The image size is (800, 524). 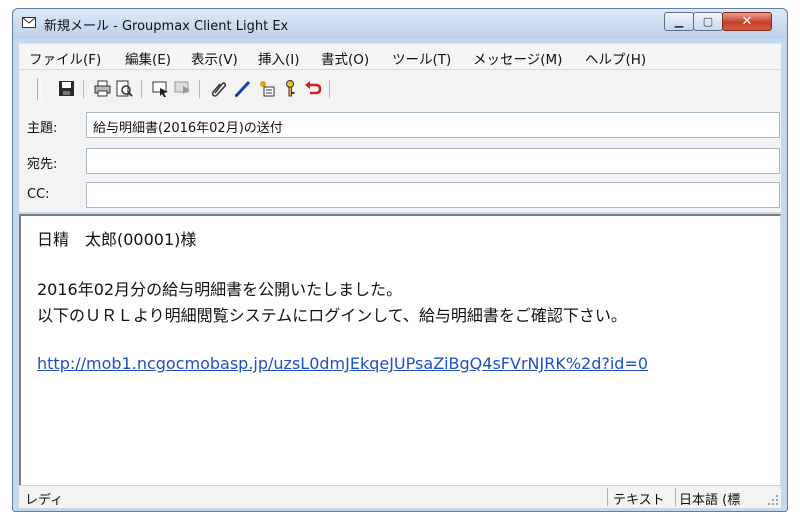 I want to click on status-bar: レディ テキスト 日本語 (標, so click(x=400, y=496).